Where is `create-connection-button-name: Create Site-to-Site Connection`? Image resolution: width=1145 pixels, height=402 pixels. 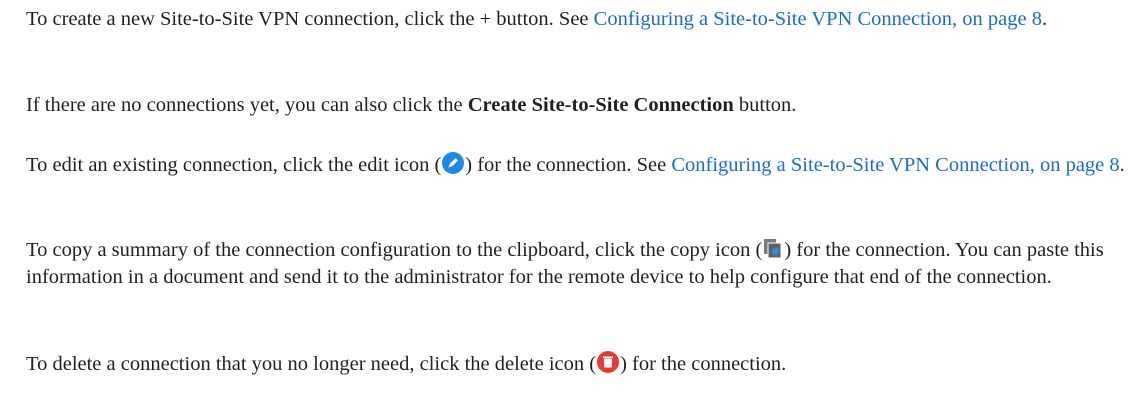 create-connection-button-name: Create Site-to-Site Connection is located at coordinates (600, 105).